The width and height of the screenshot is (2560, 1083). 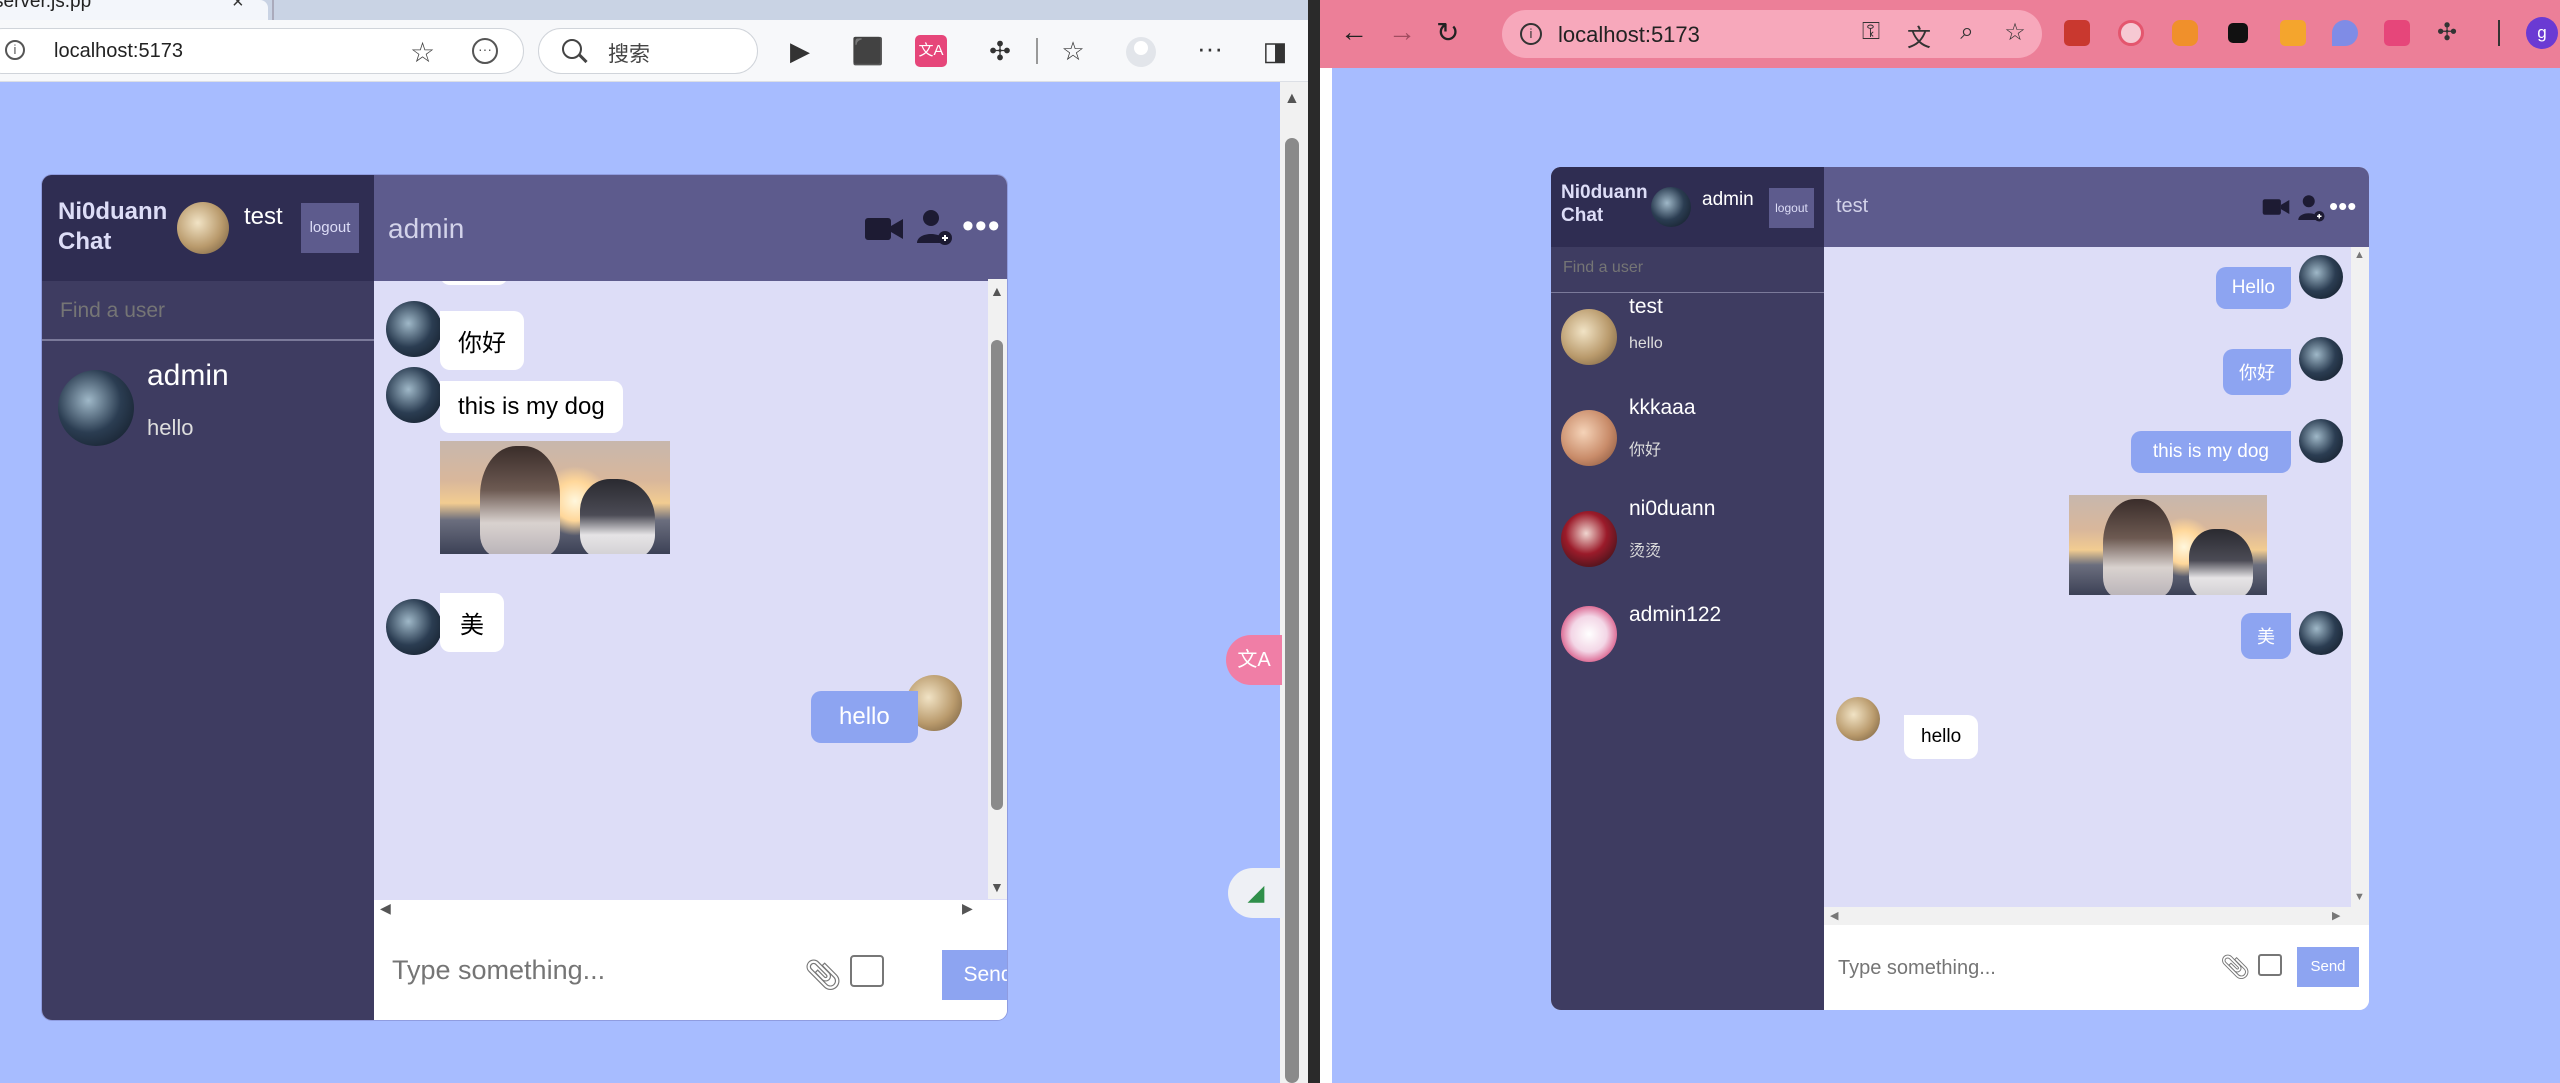 I want to click on chat-item-name: ni0duann, so click(x=1672, y=508).